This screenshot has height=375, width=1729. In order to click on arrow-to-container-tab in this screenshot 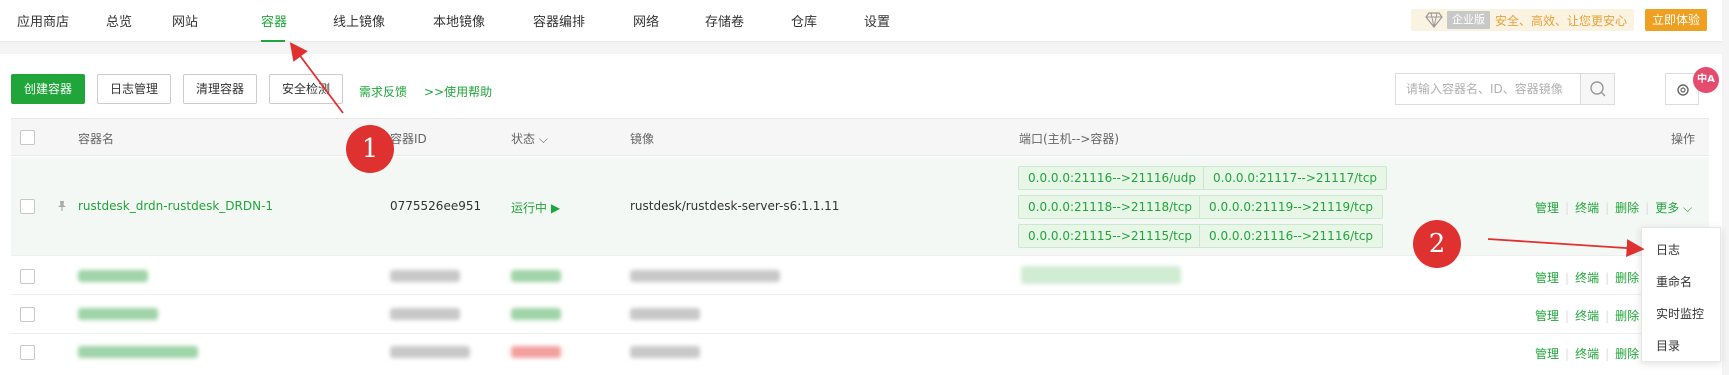, I will do `click(316, 78)`.